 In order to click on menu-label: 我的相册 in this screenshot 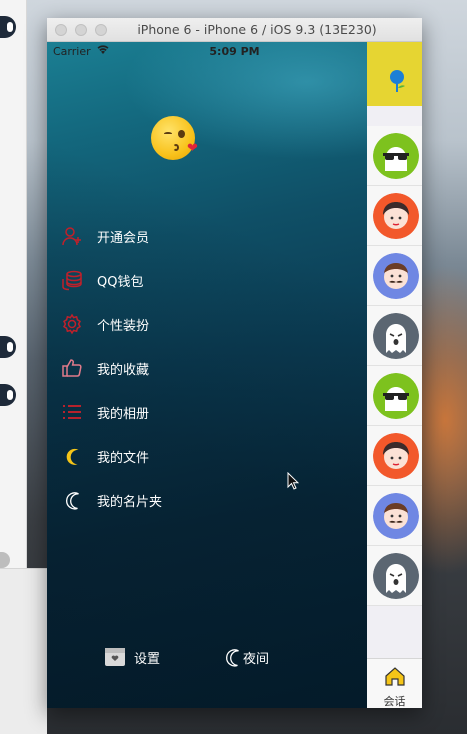, I will do `click(123, 414)`.